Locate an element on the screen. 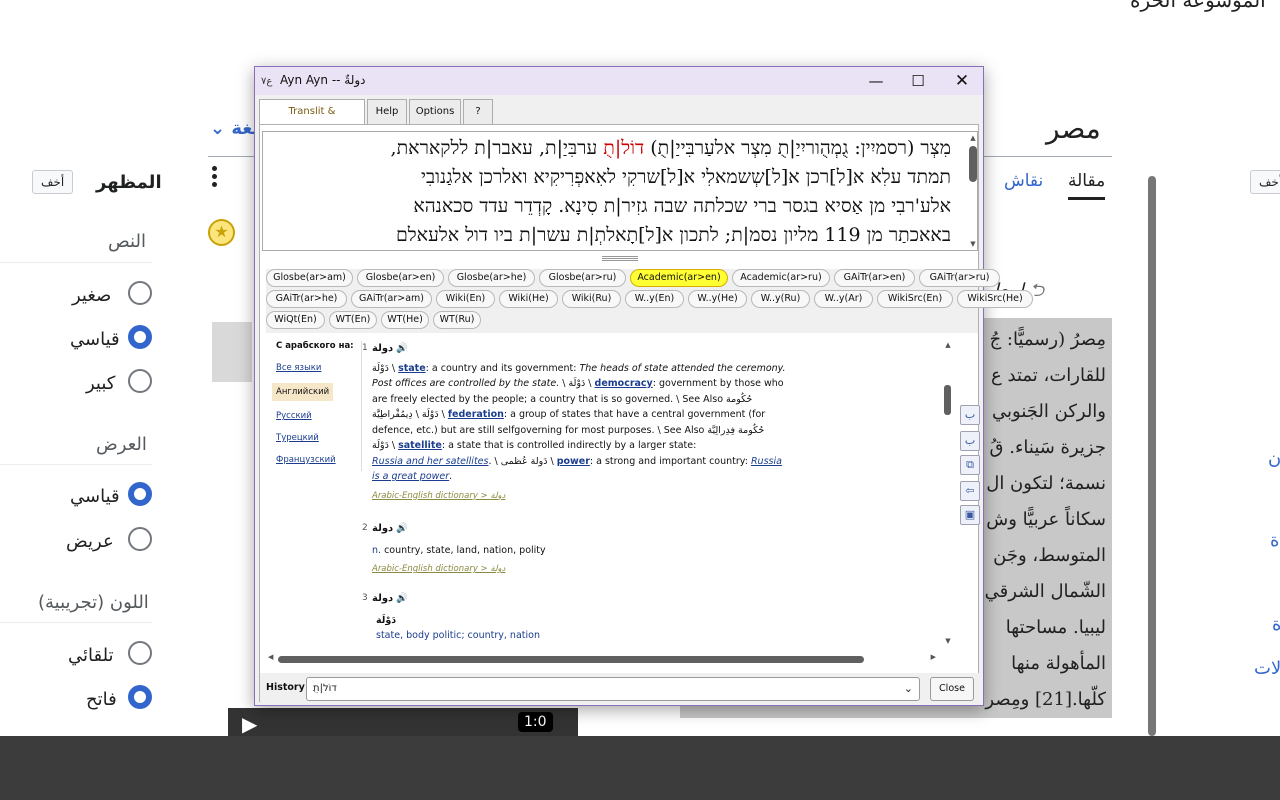  tab-article: مقالة is located at coordinates (1087, 185).